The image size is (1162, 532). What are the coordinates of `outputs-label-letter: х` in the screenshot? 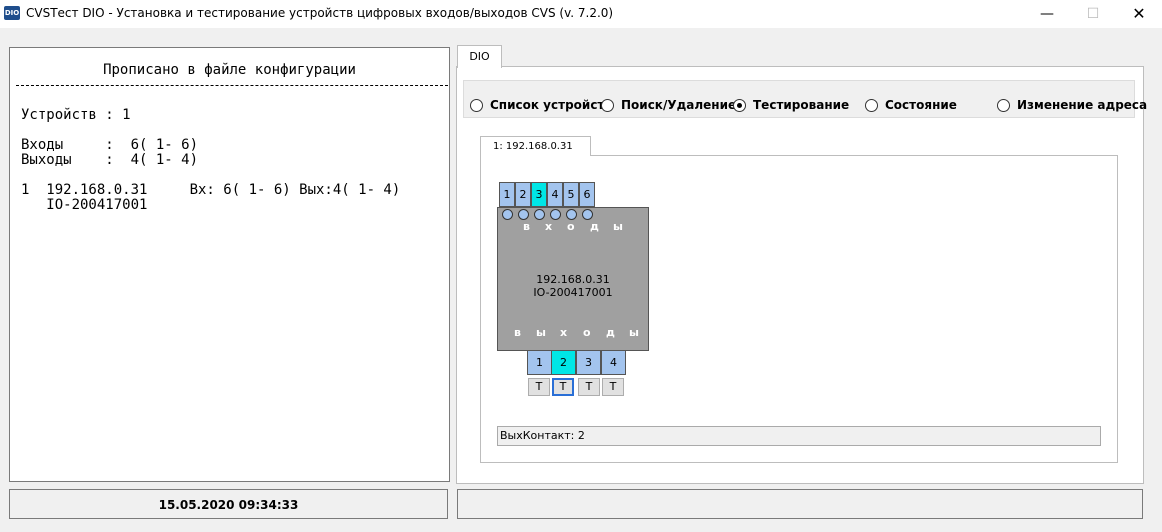 It's located at (564, 332).